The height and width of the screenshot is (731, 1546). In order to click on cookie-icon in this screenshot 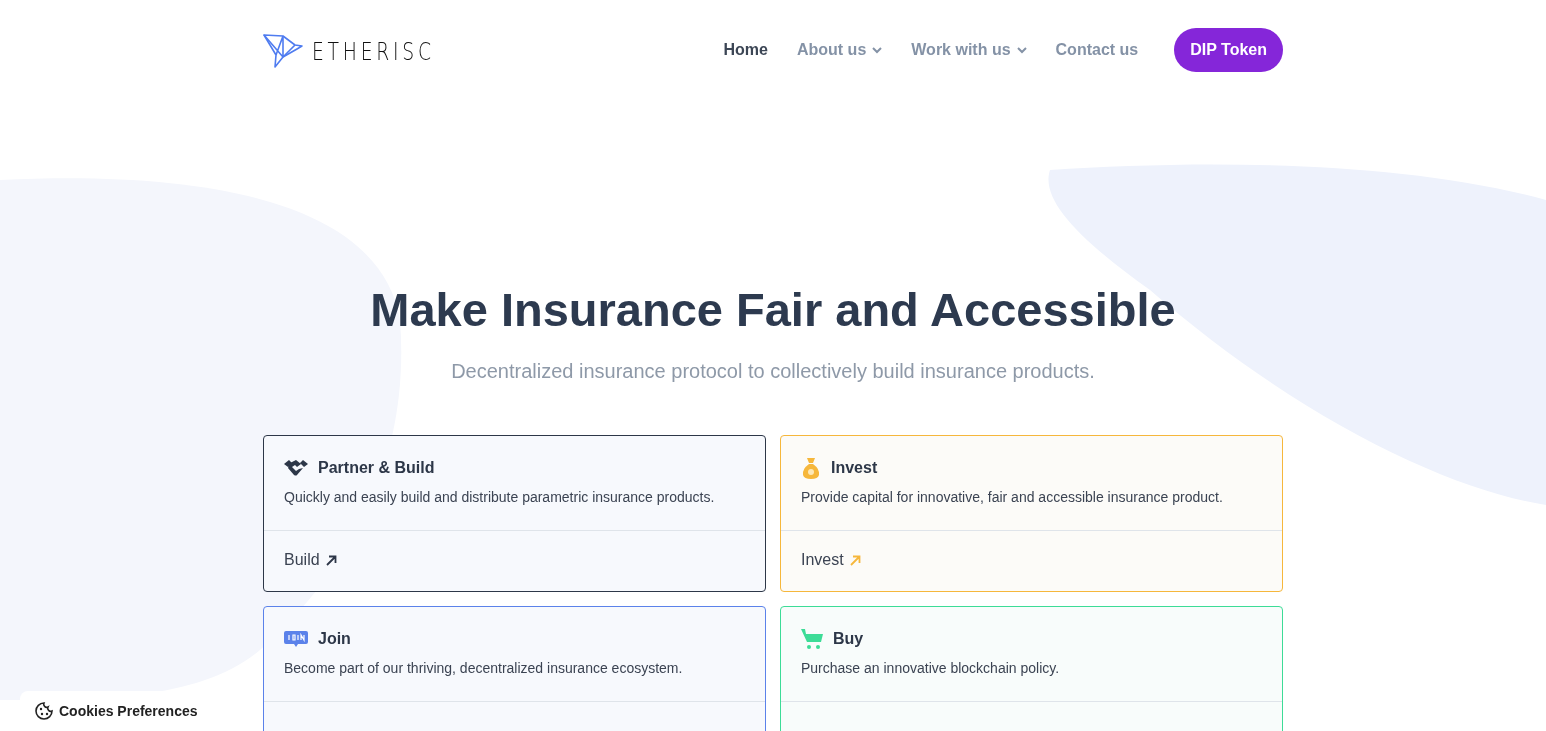, I will do `click(44, 711)`.